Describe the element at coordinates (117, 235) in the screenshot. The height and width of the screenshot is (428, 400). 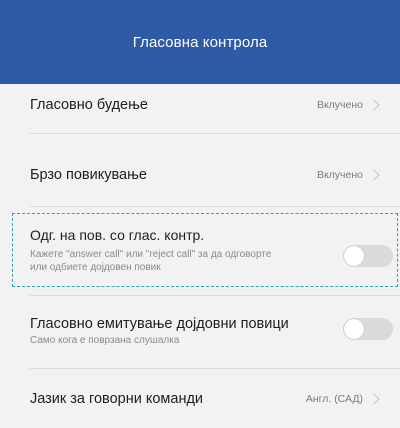
I see `setting-title: Одг. на пов. со глас. контр.` at that location.